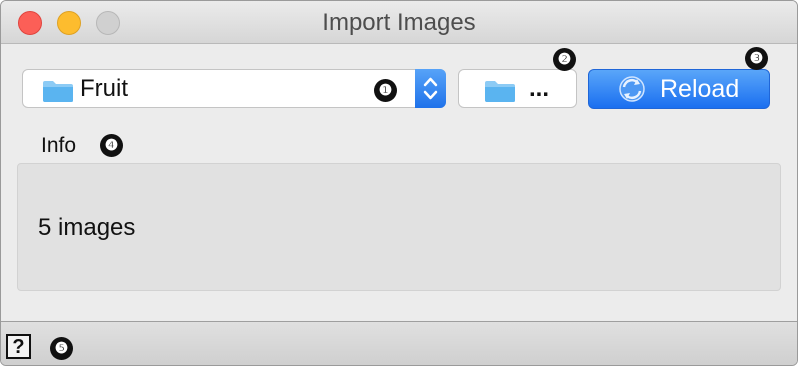 This screenshot has height=366, width=798. I want to click on callout-badge-1: ❶, so click(385, 90).